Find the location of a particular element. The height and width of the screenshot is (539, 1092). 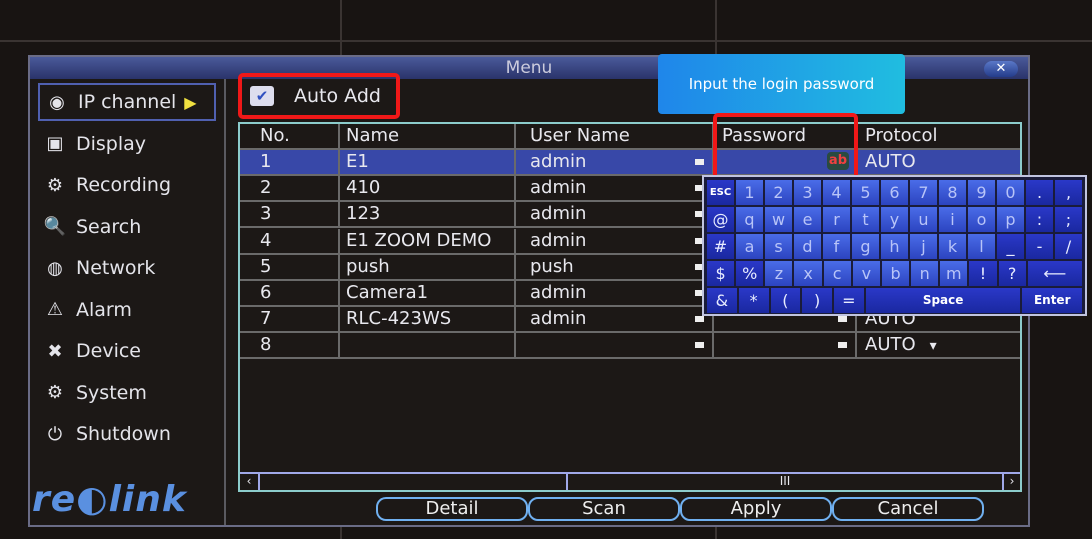

key-e: e is located at coordinates (807, 219).